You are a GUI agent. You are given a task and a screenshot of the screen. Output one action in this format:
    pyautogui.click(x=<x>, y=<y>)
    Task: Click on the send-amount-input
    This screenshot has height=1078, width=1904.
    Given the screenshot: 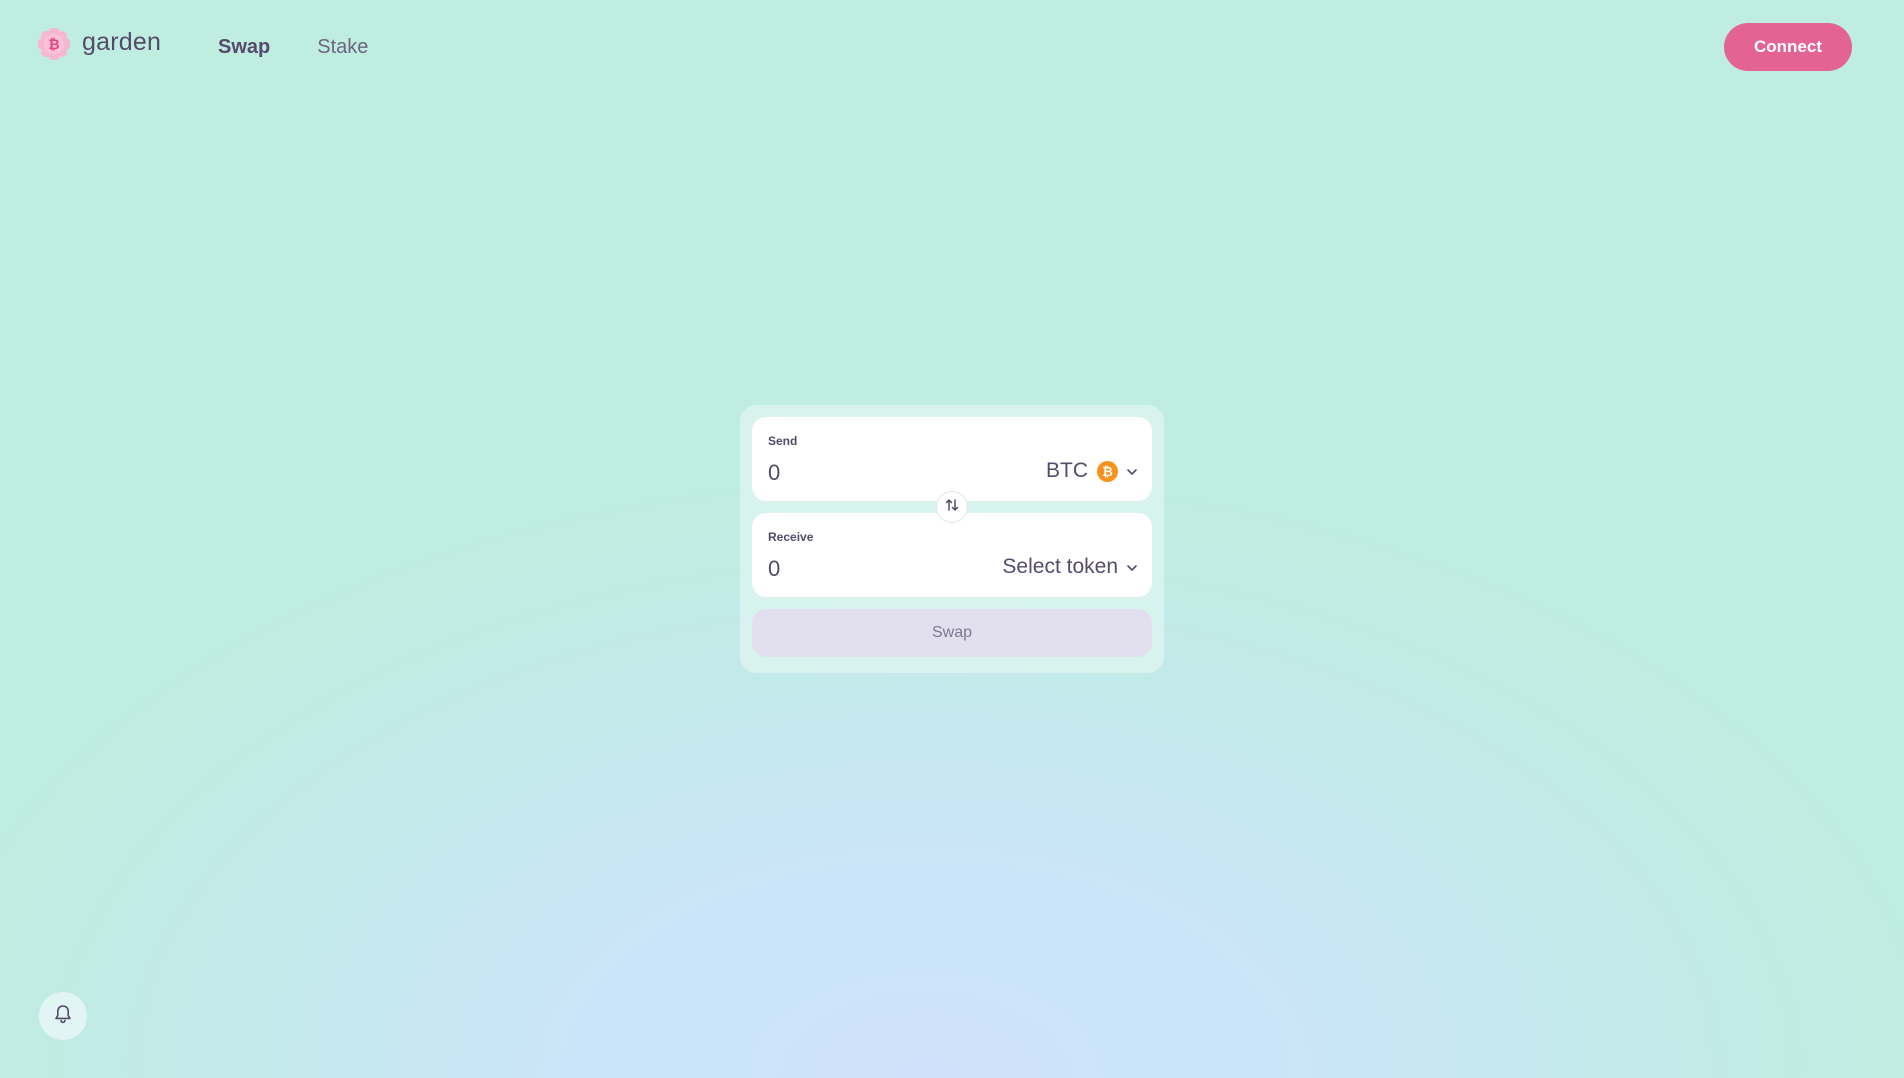 What is the action you would take?
    pyautogui.click(x=858, y=473)
    